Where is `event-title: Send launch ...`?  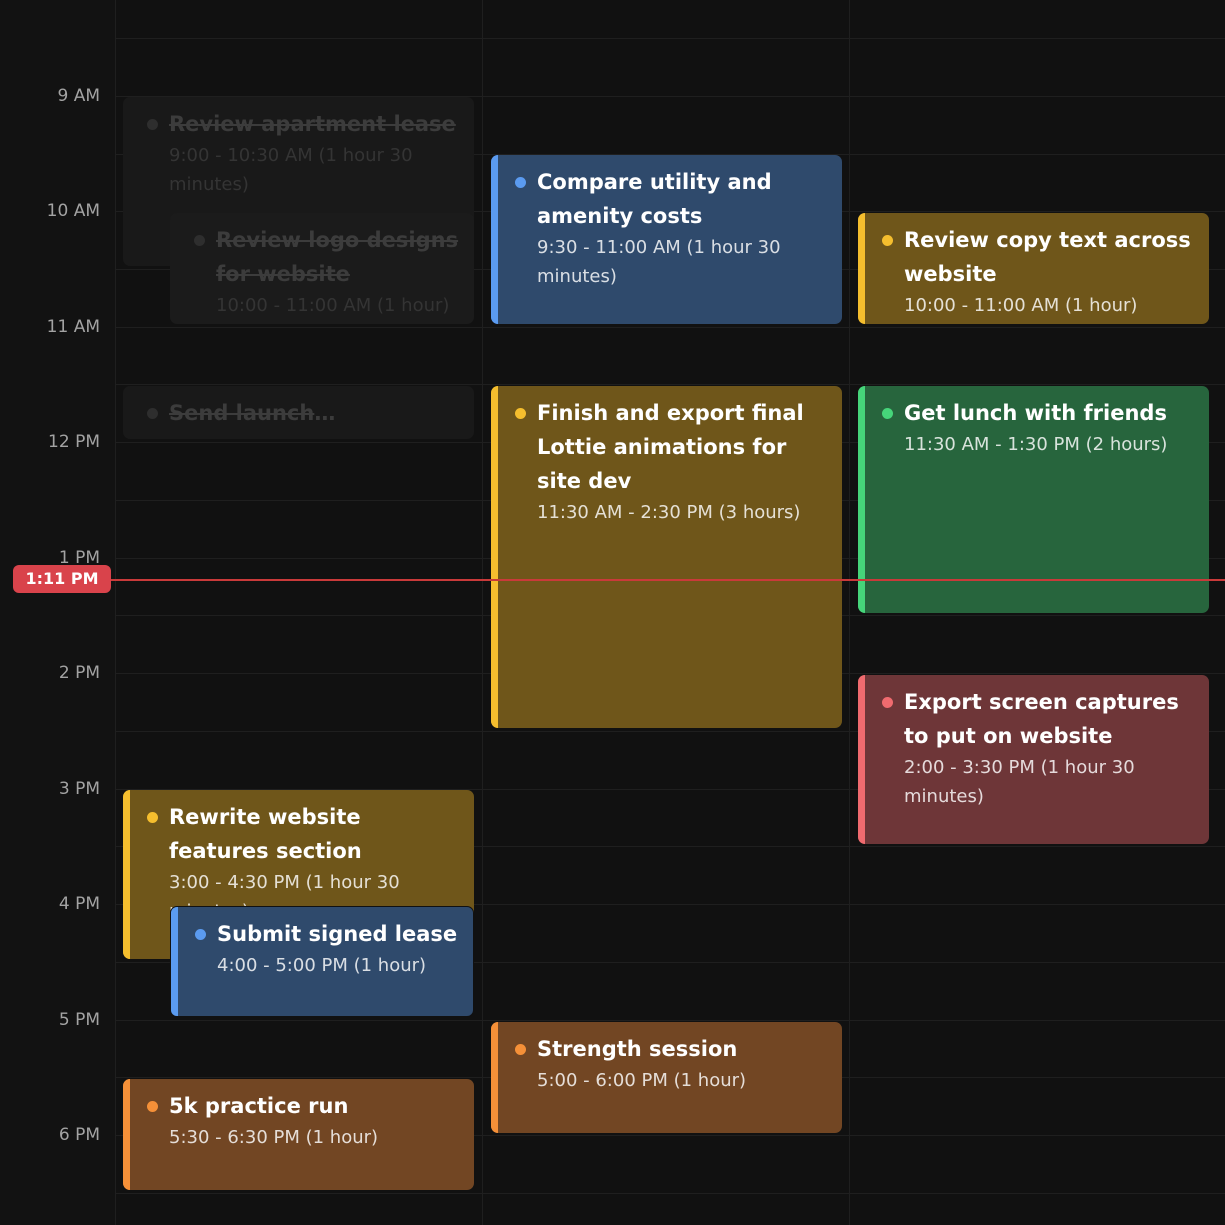
event-title: Send launch ... is located at coordinates (254, 413).